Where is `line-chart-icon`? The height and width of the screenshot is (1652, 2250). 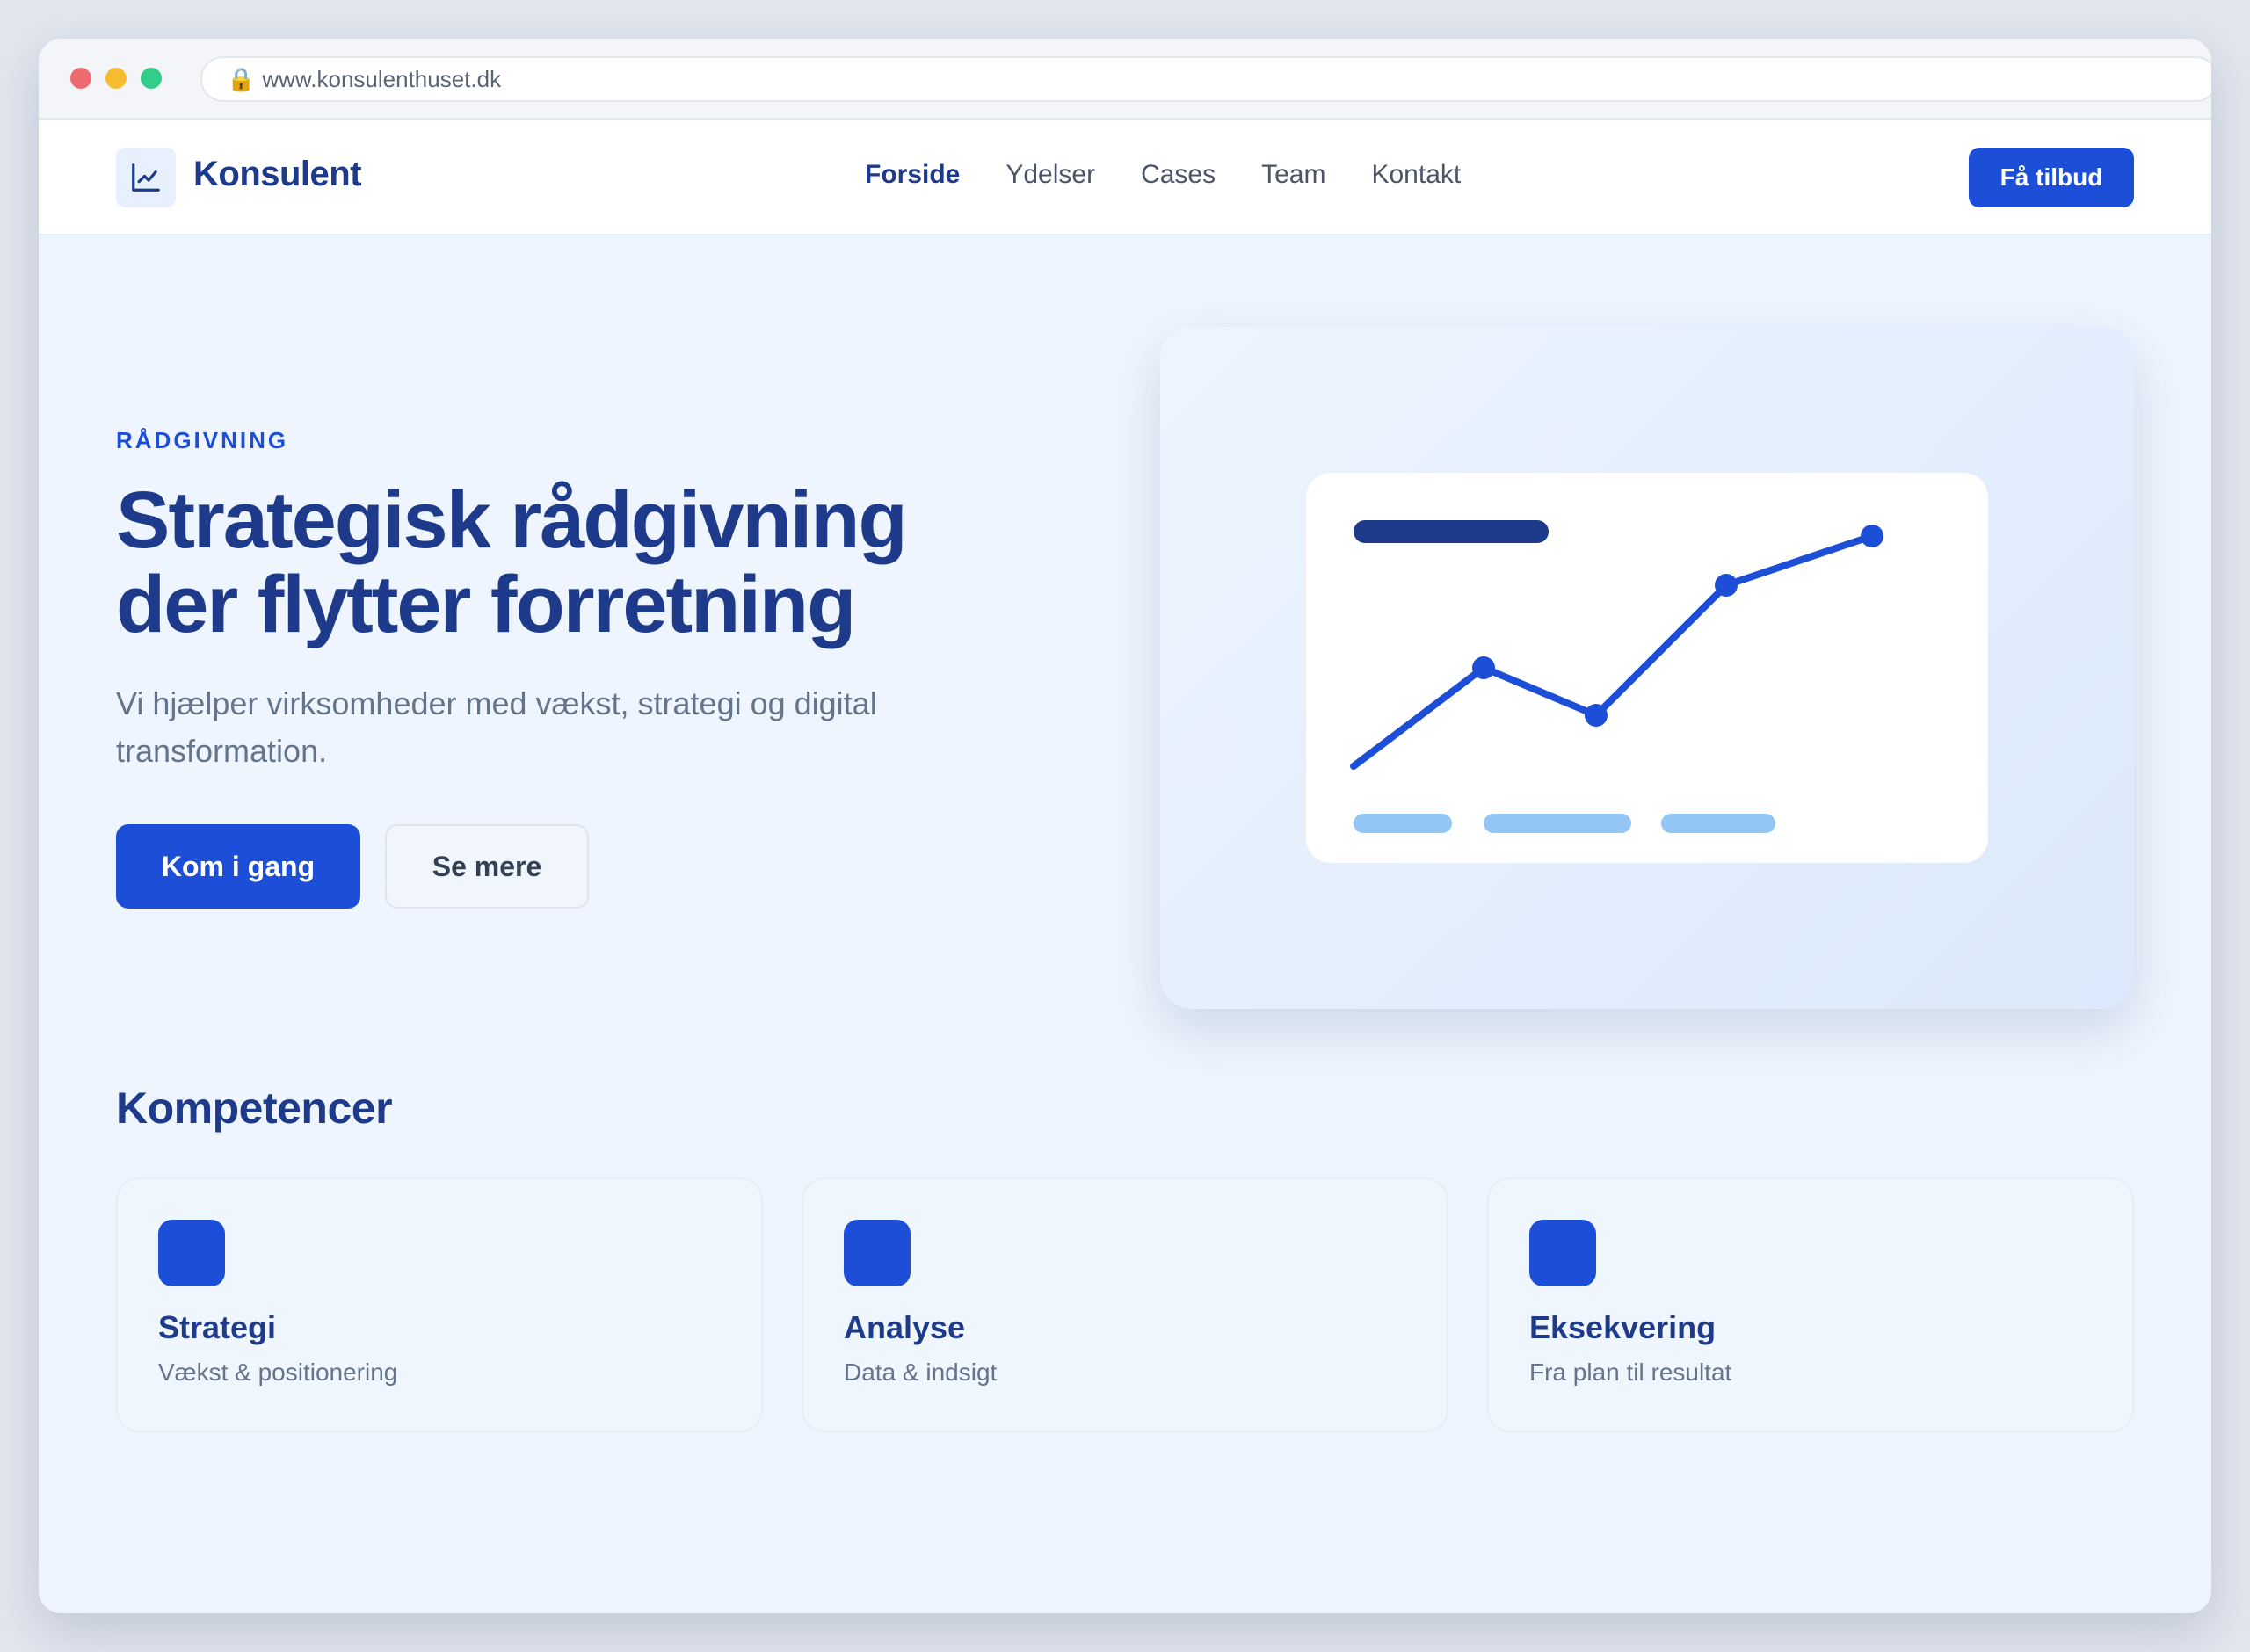 line-chart-icon is located at coordinates (146, 177).